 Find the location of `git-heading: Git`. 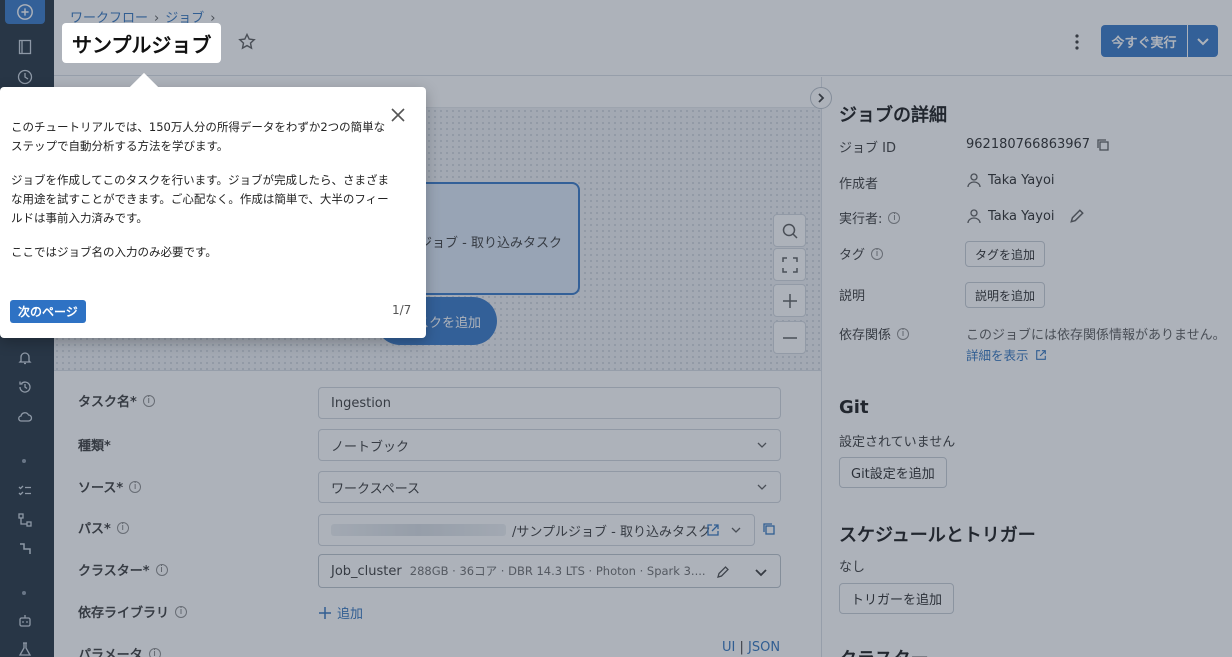

git-heading: Git is located at coordinates (854, 407).